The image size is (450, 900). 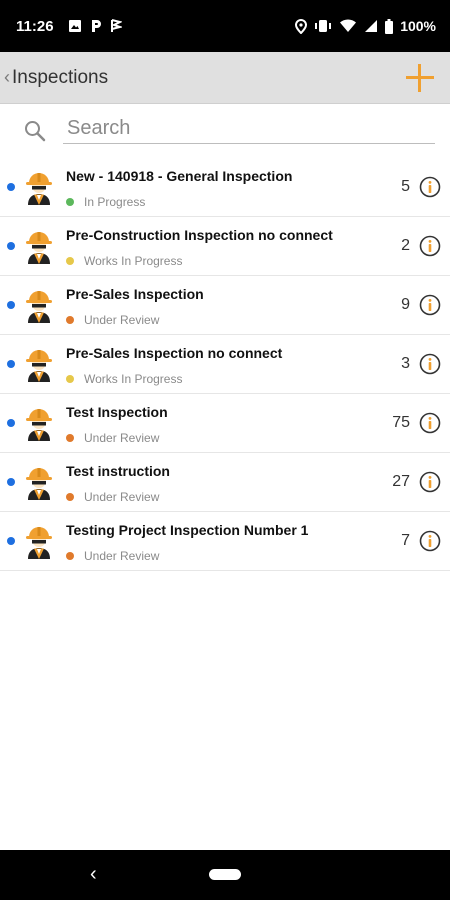 What do you see at coordinates (225, 423) in the screenshot?
I see `inspection-row: Test Inspection Under Review 75` at bounding box center [225, 423].